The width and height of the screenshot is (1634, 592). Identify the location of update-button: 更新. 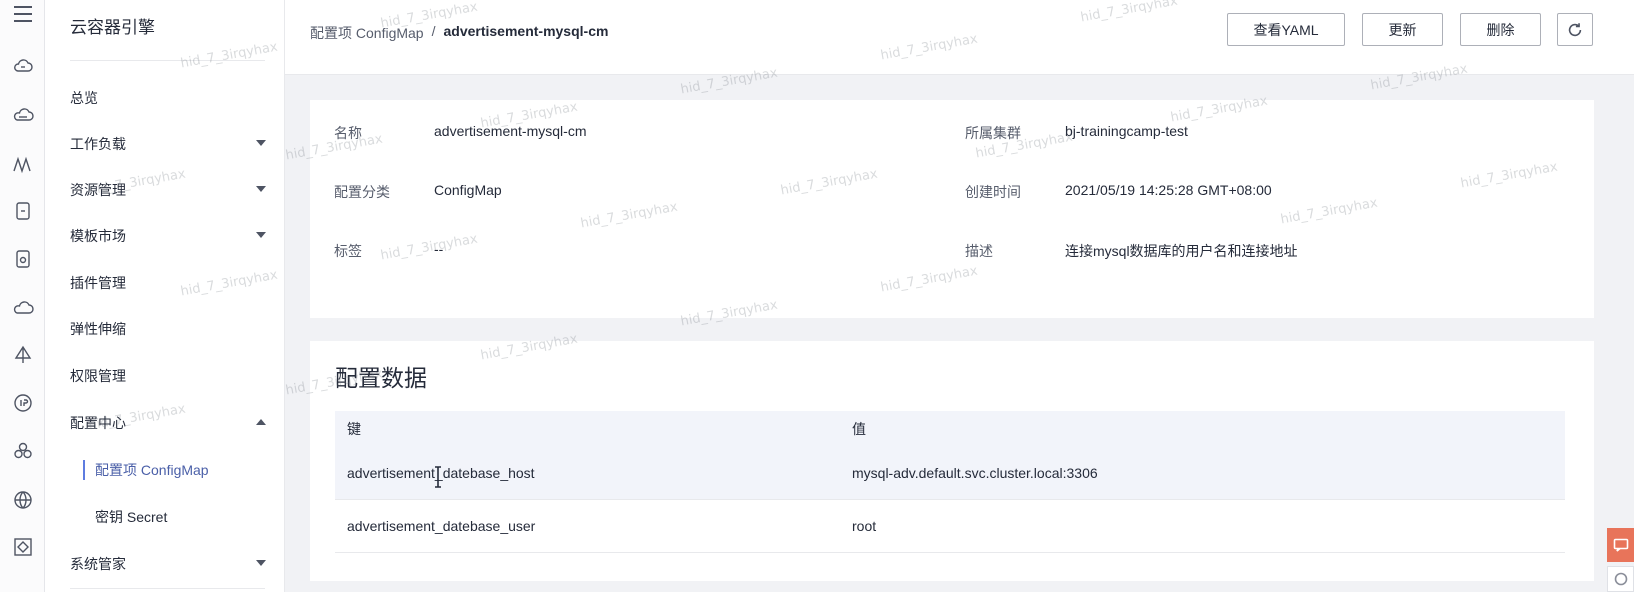
(1402, 29).